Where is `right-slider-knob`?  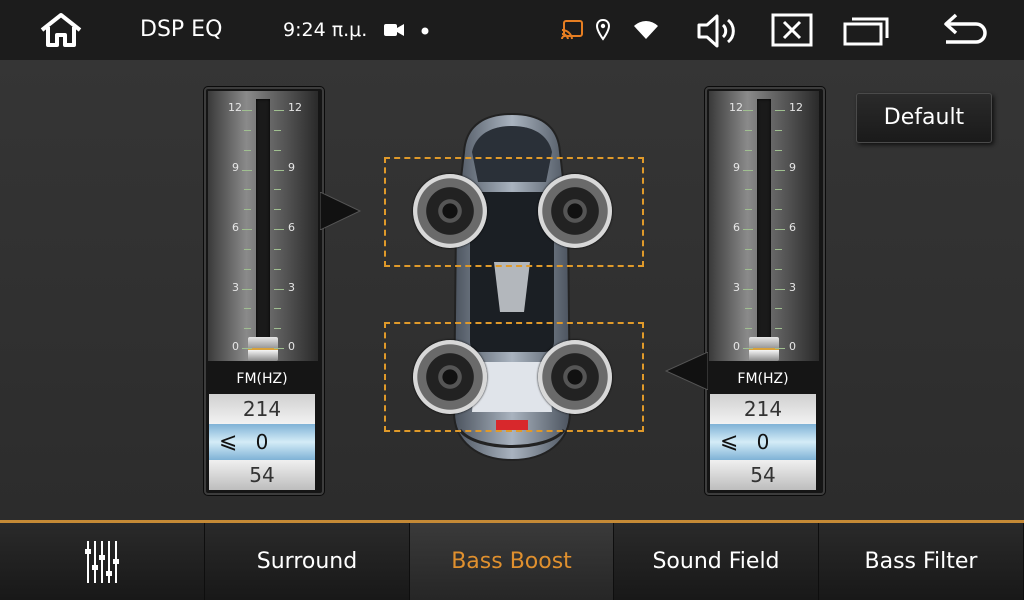
right-slider-knob is located at coordinates (764, 349).